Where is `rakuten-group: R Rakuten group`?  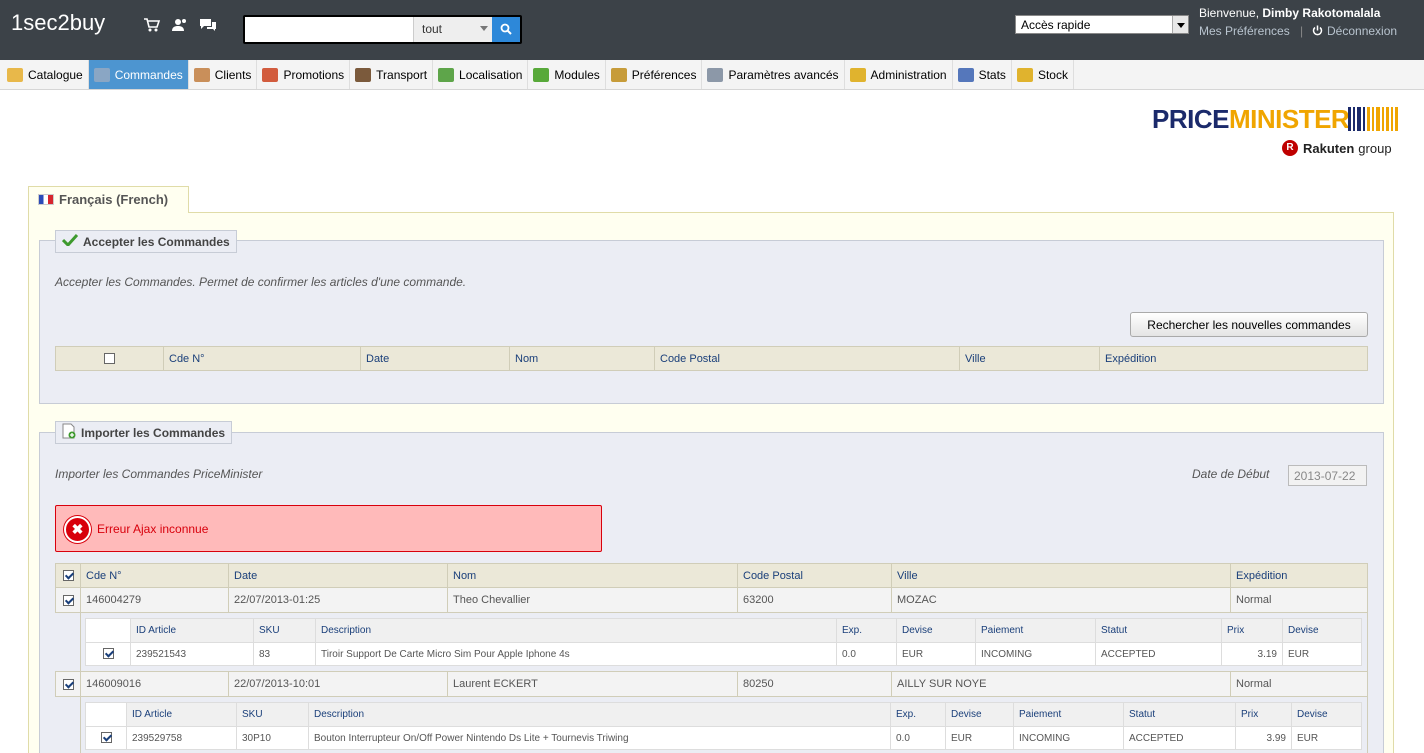 rakuten-group: R Rakuten group is located at coordinates (1337, 148).